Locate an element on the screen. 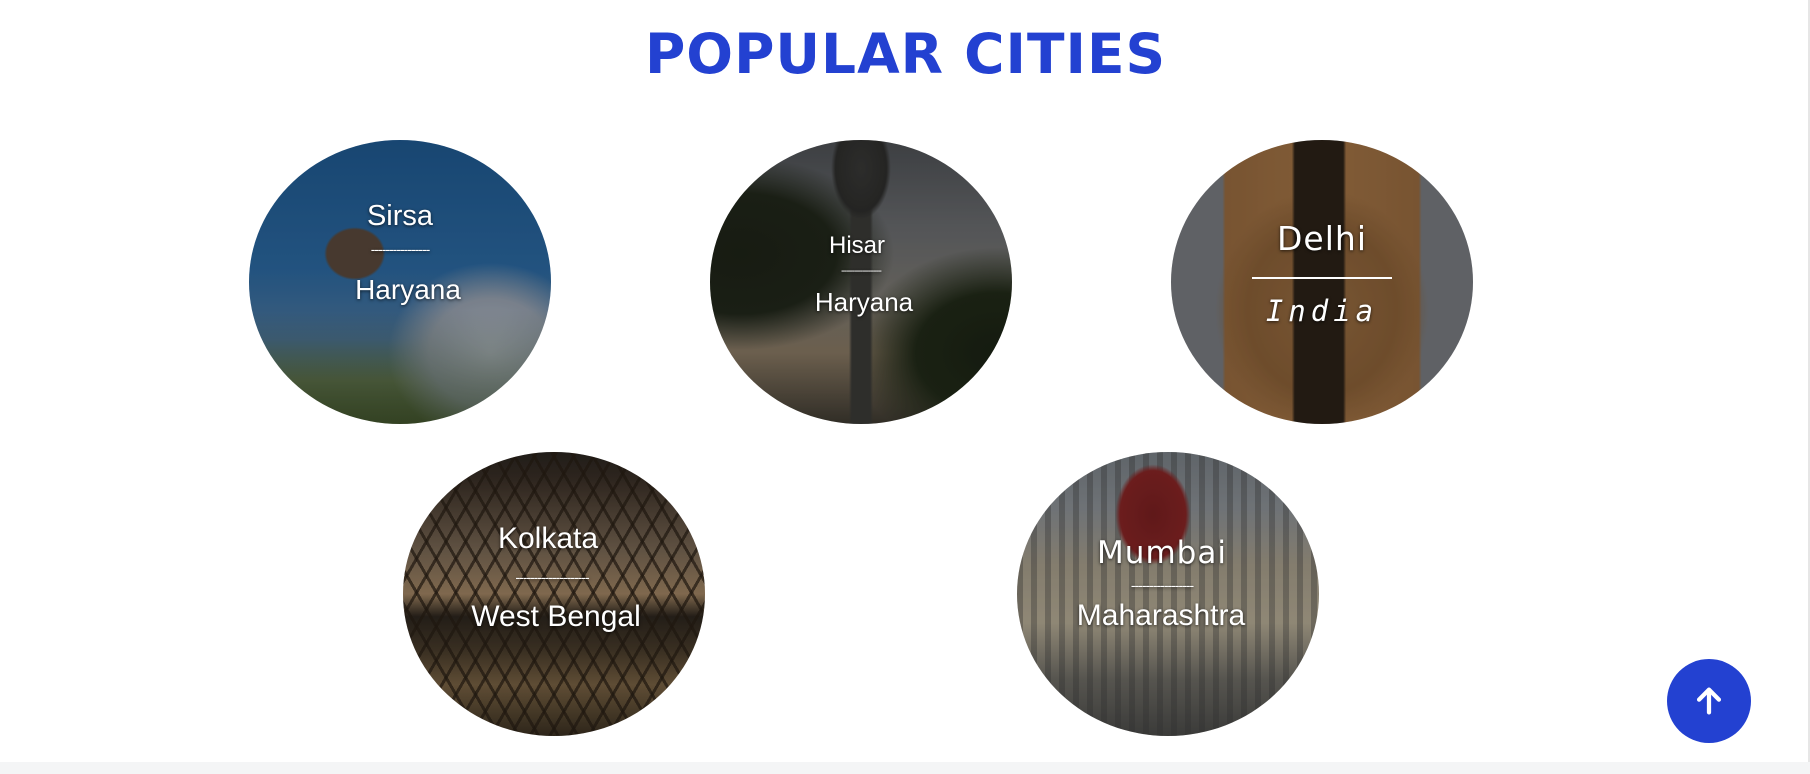 This screenshot has height=774, width=1810. city-card-mumbai: Mumbai ----------------- Maharashtra is located at coordinates (1168, 594).